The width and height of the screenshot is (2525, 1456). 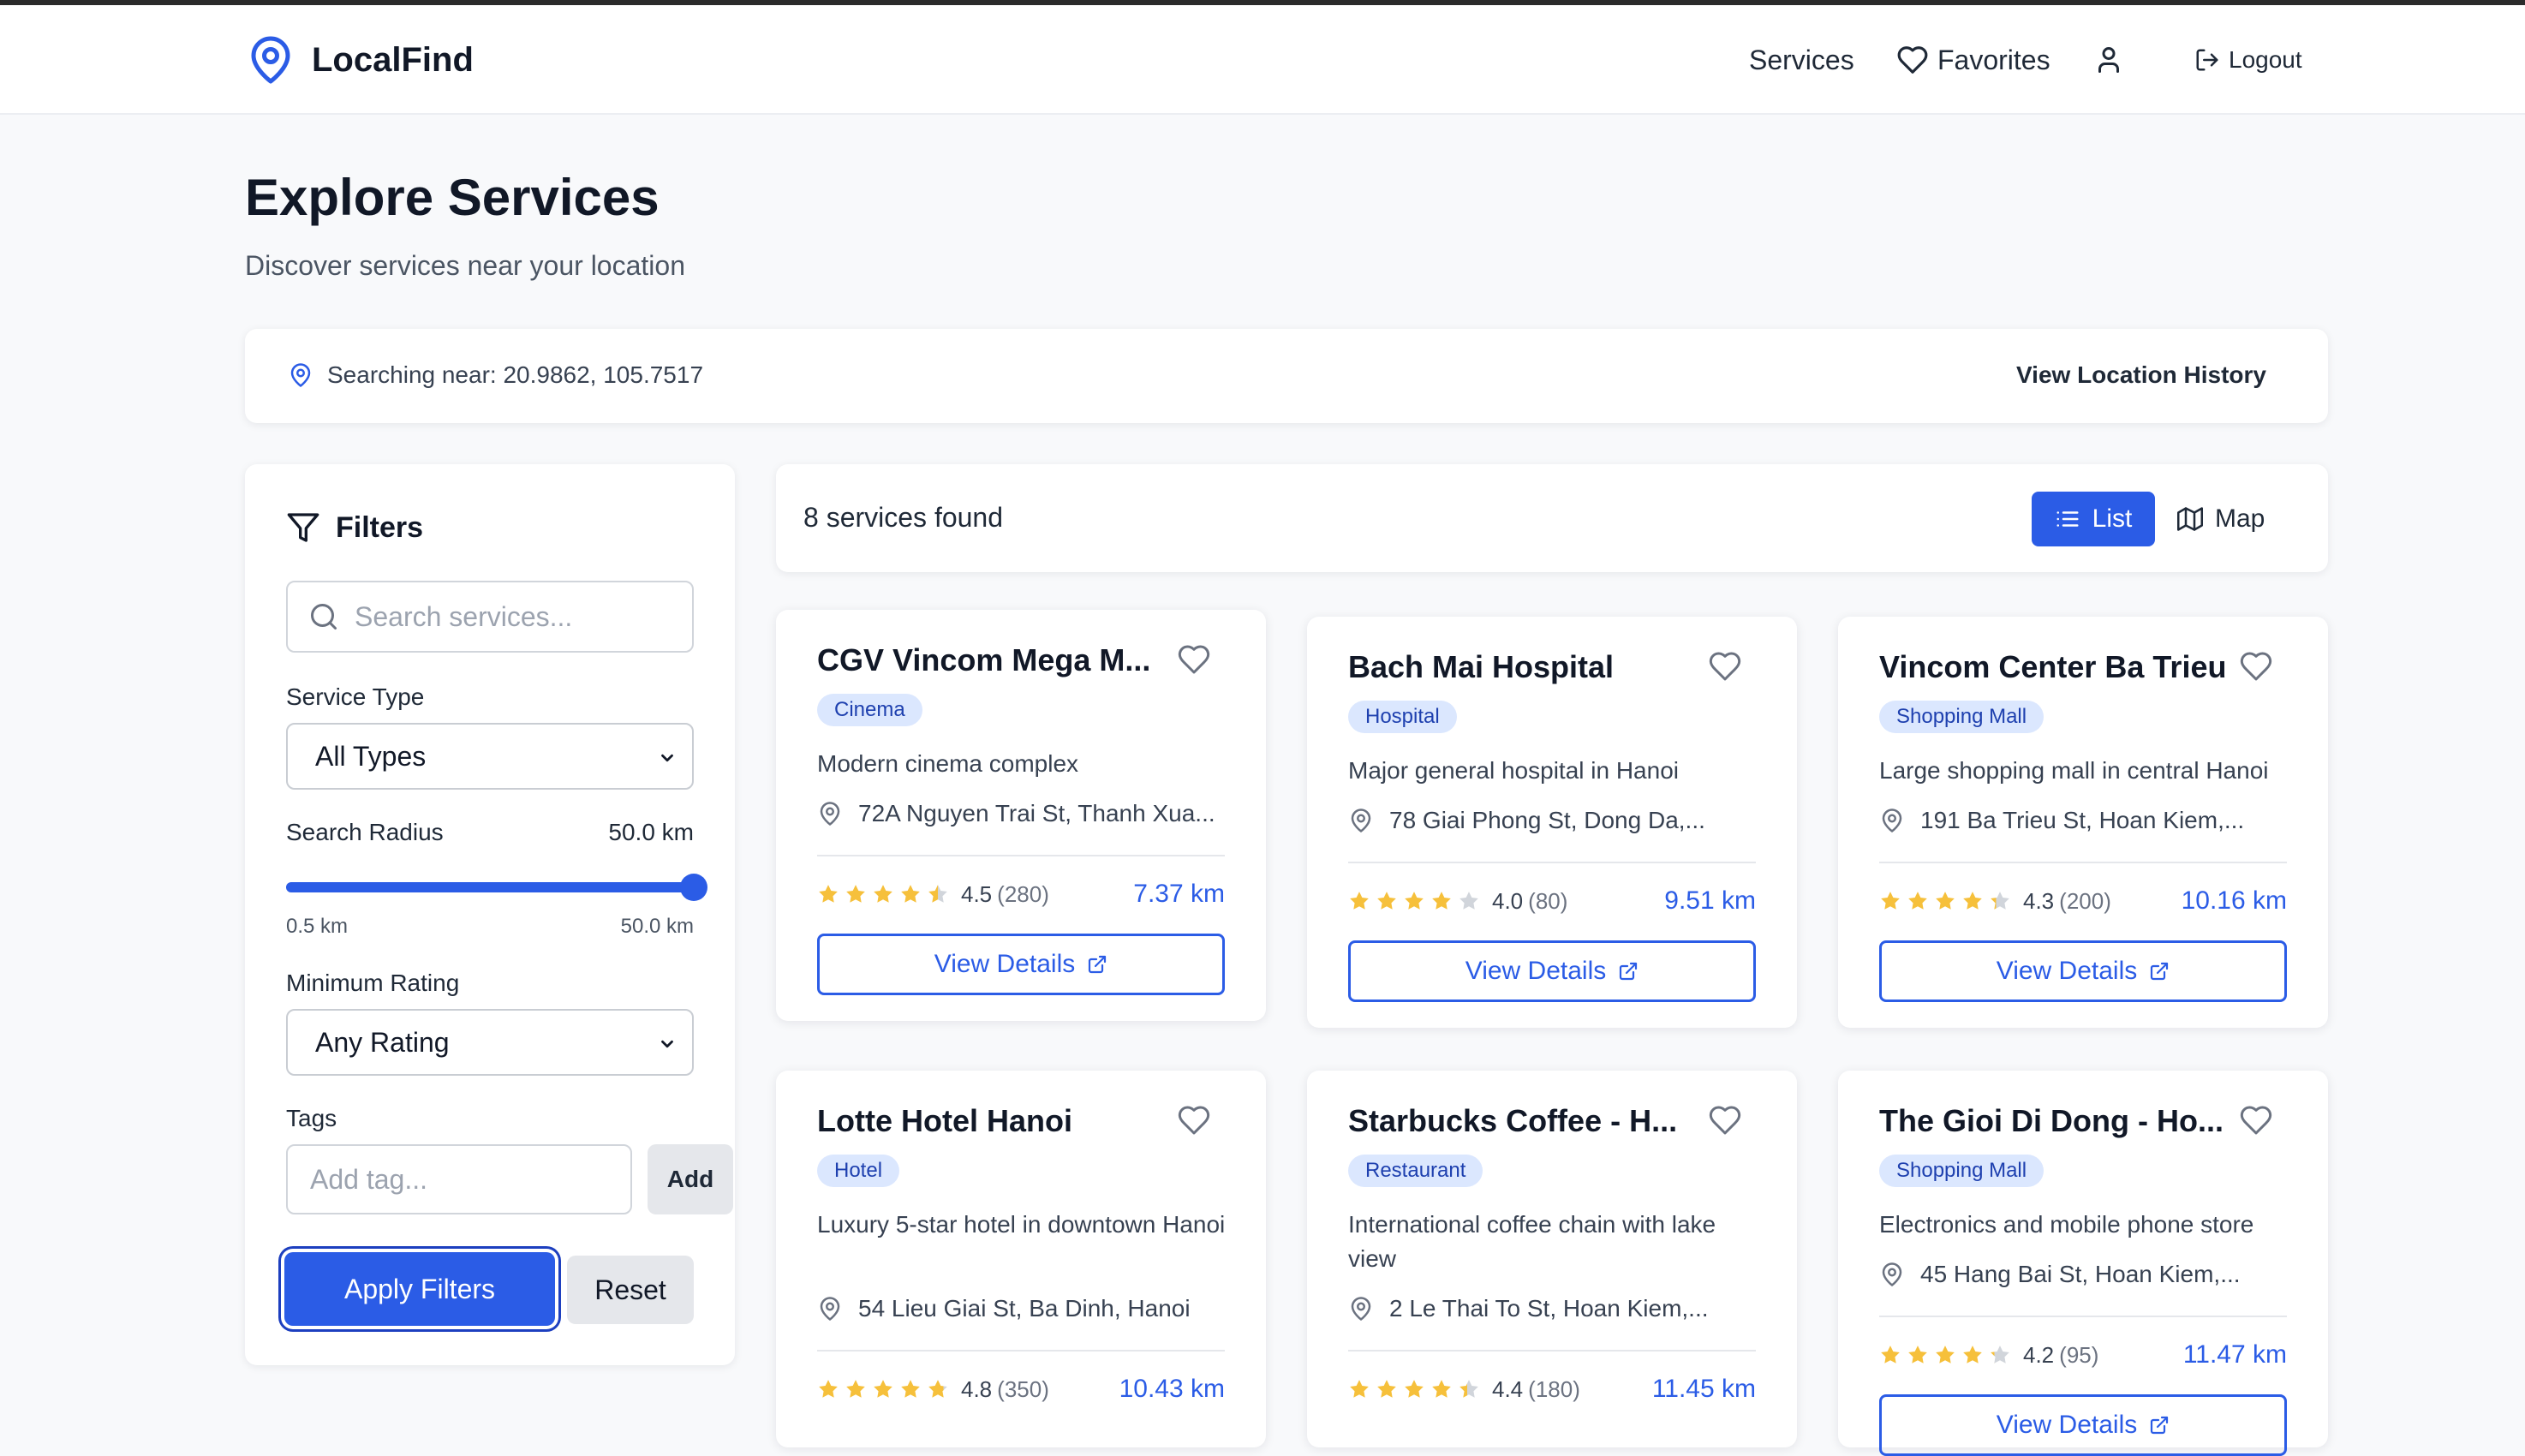 I want to click on service-type-value: All Types, so click(x=371, y=756).